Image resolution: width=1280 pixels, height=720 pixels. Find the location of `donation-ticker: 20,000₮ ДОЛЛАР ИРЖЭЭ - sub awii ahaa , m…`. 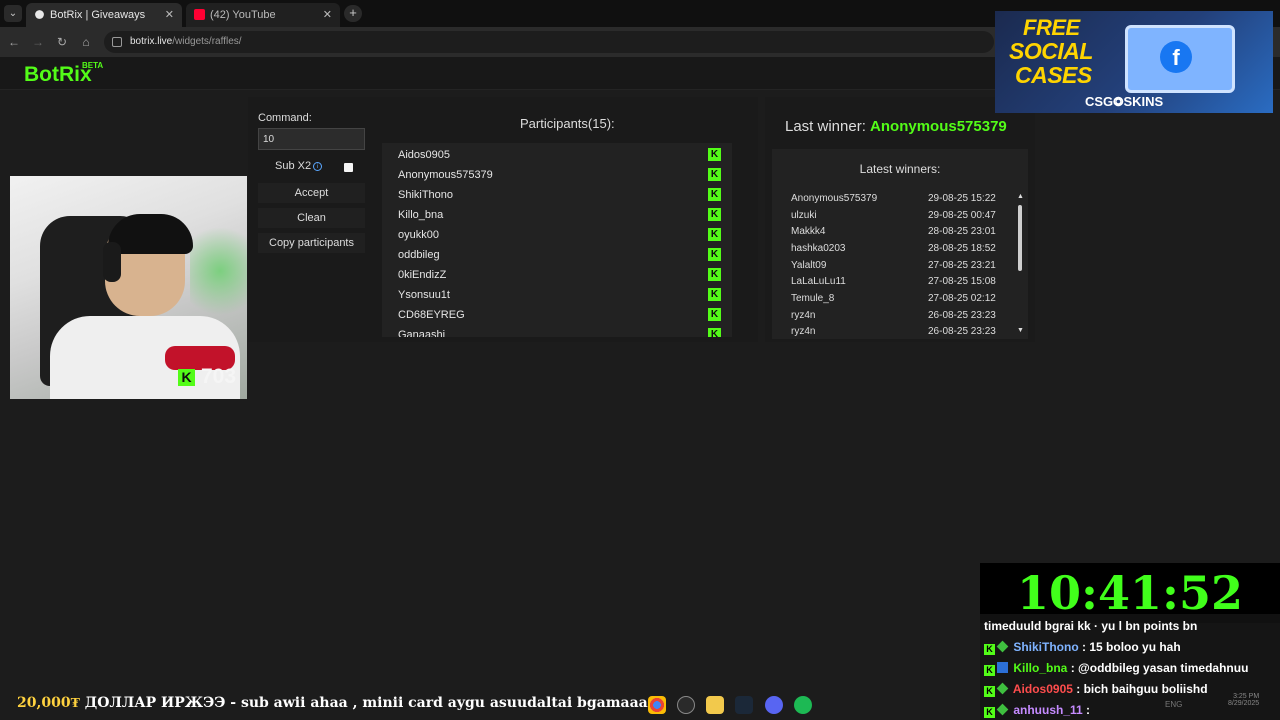

donation-ticker: 20,000₮ ДОЛЛАР ИРЖЭЭ - sub awii ahaa , m… is located at coordinates (490, 705).